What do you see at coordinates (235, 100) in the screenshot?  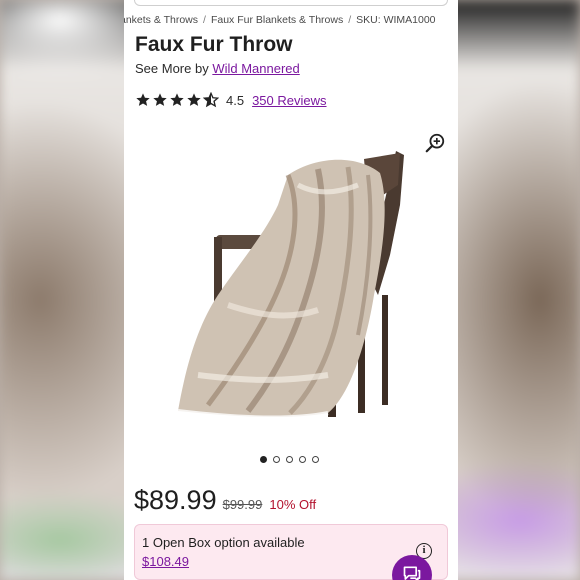 I see `rating-value: 4.5` at bounding box center [235, 100].